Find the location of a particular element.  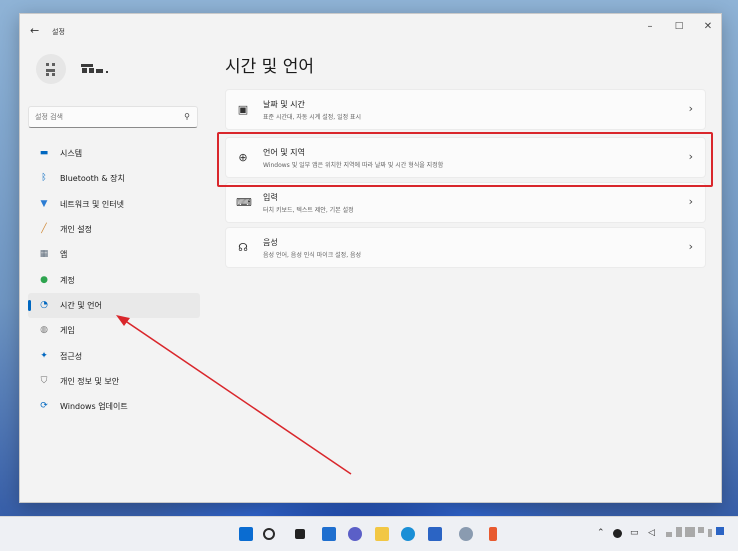

widgets-icon is located at coordinates (329, 534).